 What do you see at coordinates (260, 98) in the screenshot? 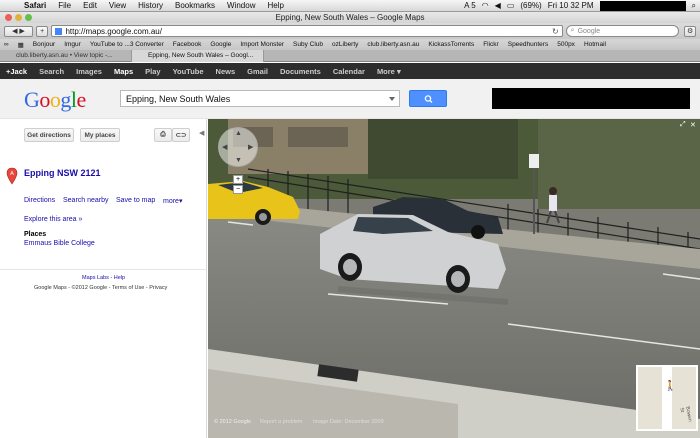
I see `maps-search-input: Epping, New South Wales` at bounding box center [260, 98].